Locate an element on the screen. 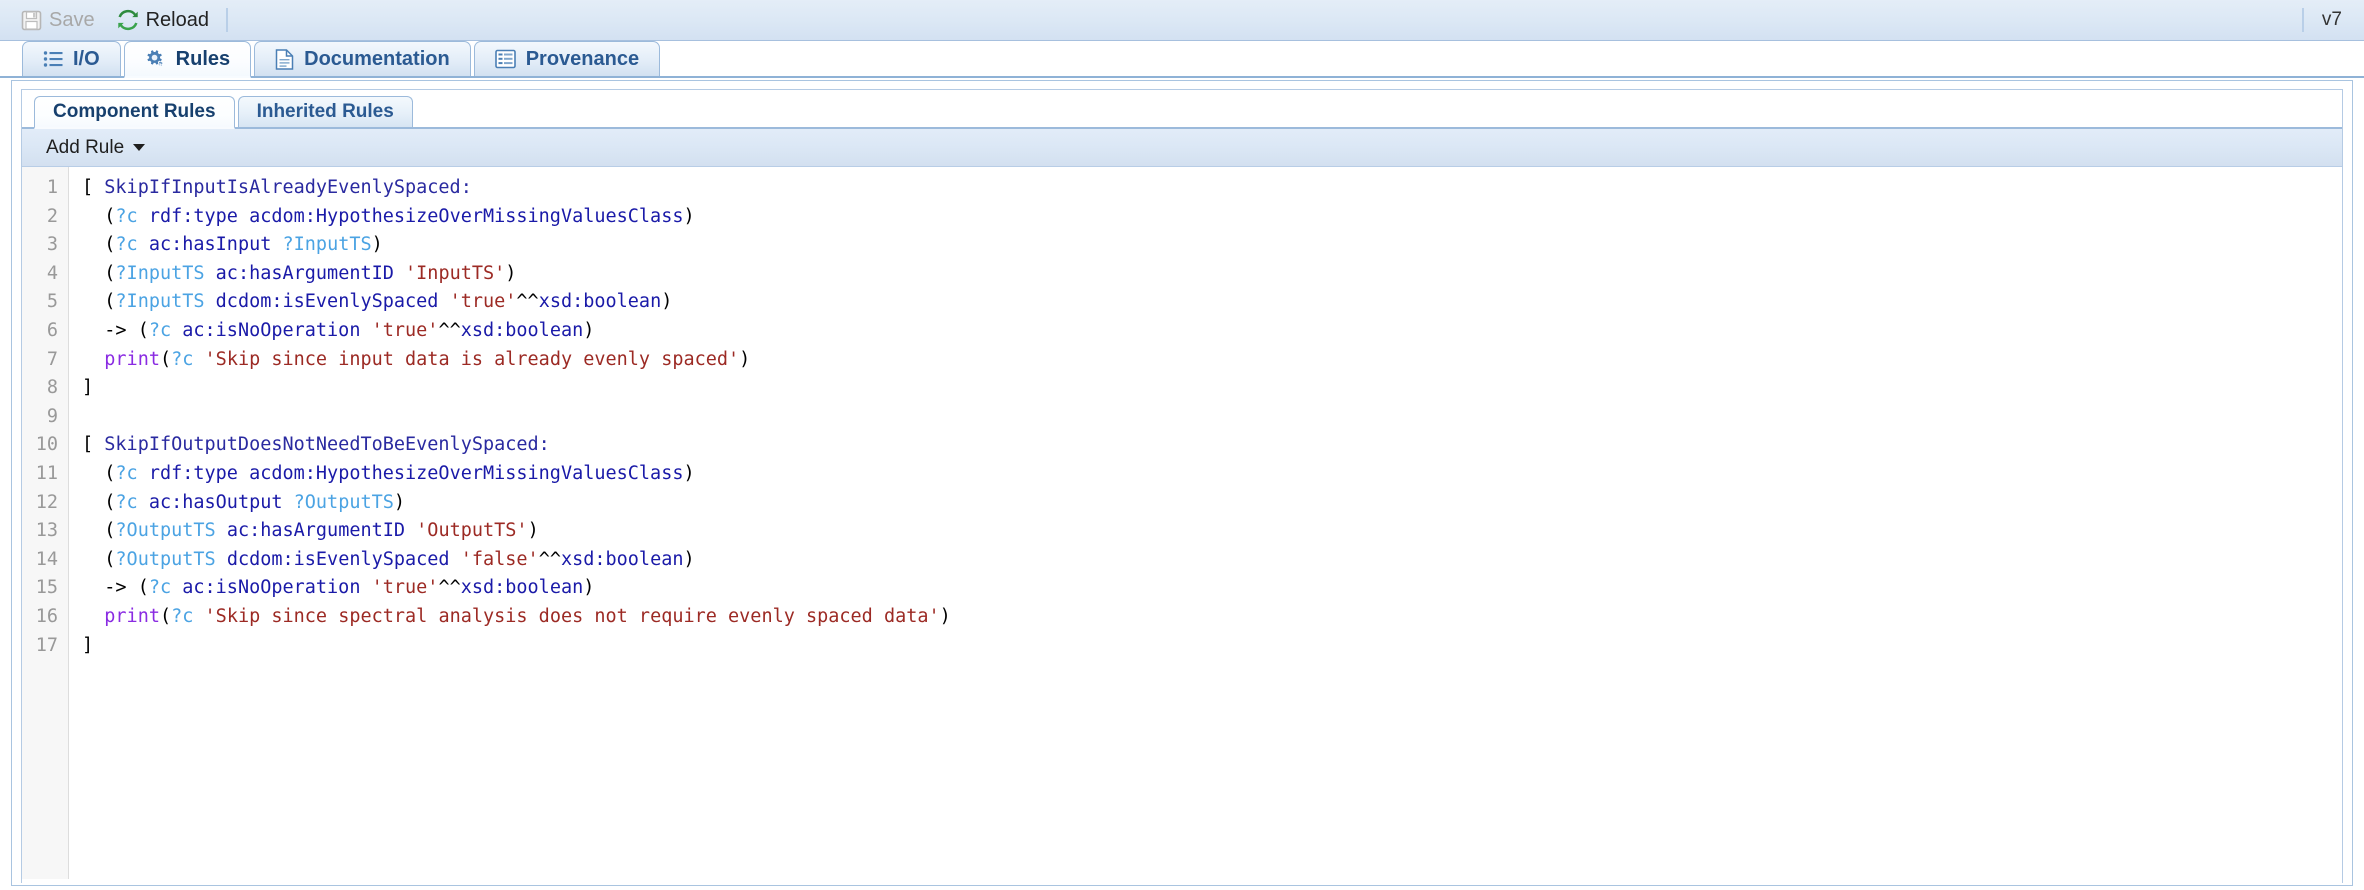  tab-rules-label: Rules is located at coordinates (203, 58).